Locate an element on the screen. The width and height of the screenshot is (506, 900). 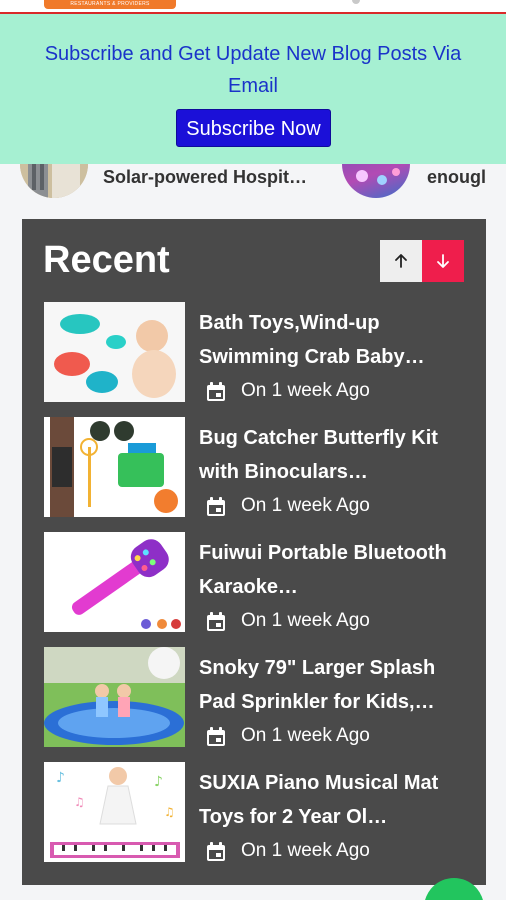
subscribe-button: Subscribe Now is located at coordinates (253, 128).